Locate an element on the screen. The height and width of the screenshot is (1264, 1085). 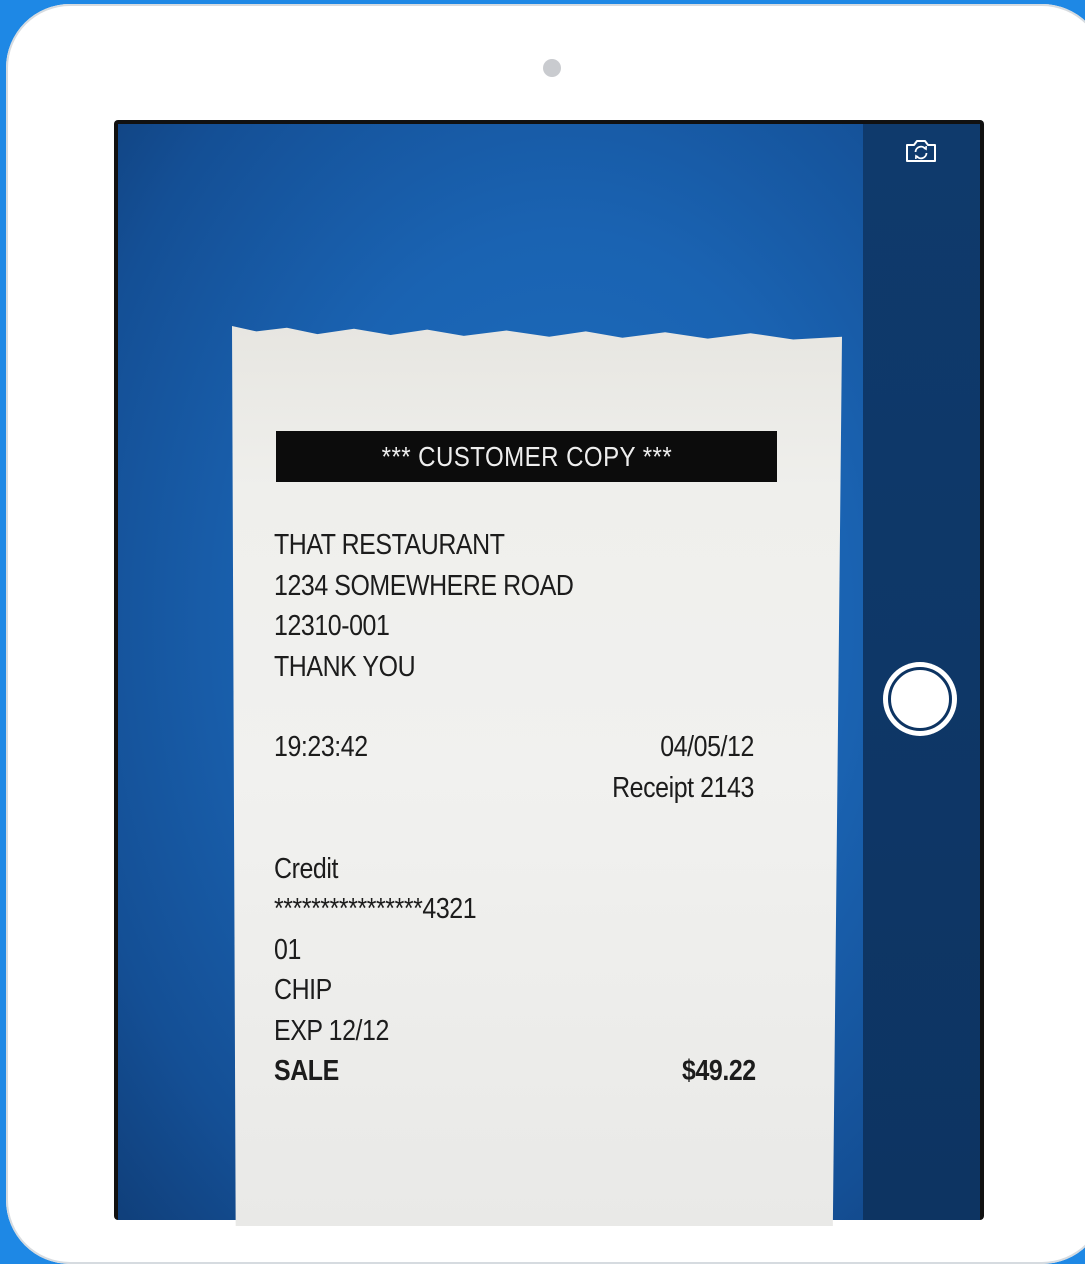
transaction-date: 04/05/12 is located at coordinates (707, 747).